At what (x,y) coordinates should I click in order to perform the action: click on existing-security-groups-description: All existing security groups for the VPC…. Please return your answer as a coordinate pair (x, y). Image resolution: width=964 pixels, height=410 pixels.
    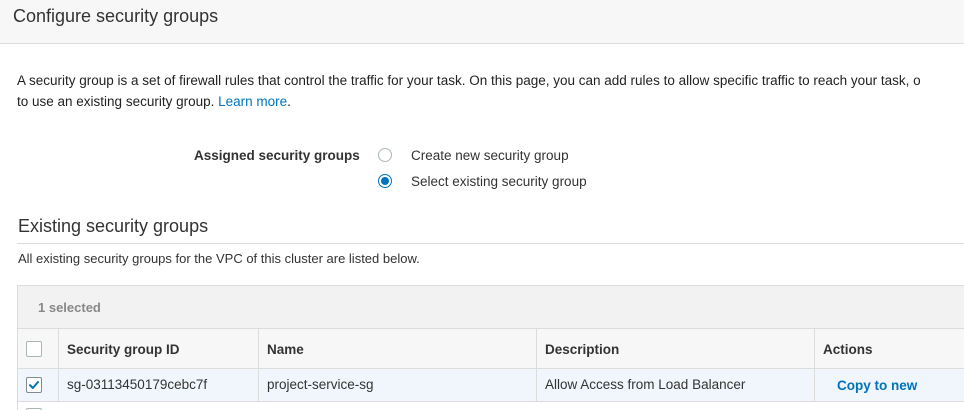
    Looking at the image, I should click on (219, 258).